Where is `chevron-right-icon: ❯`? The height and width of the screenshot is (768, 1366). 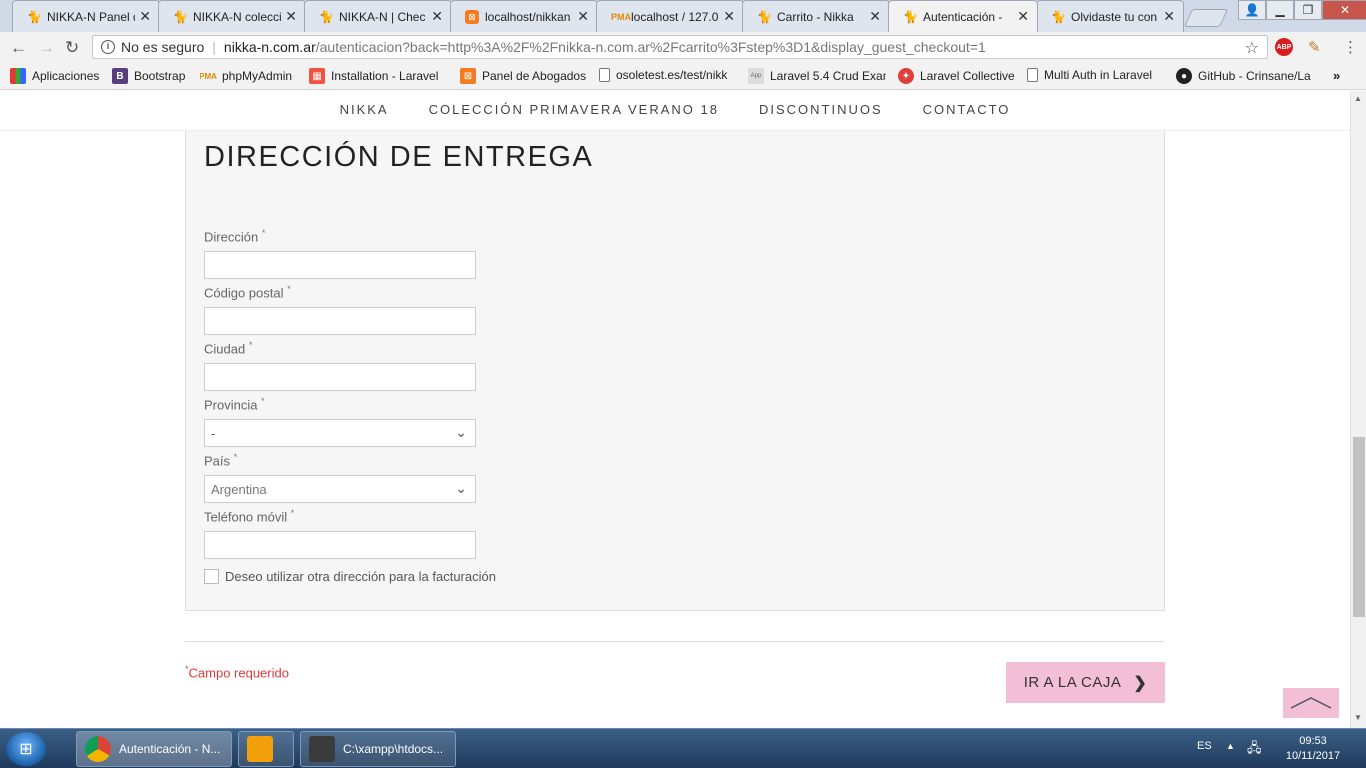
chevron-right-icon: ❯ is located at coordinates (1140, 683).